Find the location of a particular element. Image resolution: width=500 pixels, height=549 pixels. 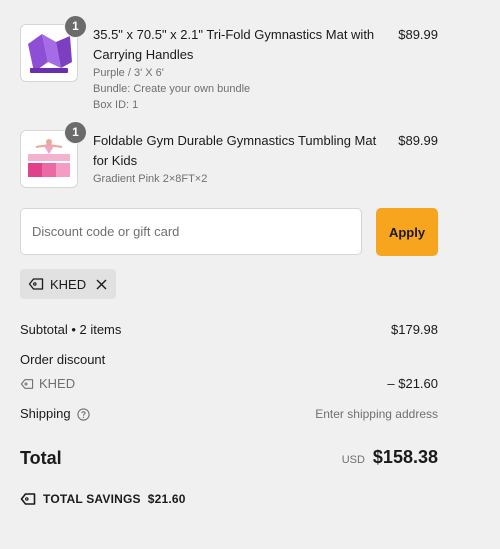

total-savings-label: TOTAL SAVINGS is located at coordinates (92, 499).